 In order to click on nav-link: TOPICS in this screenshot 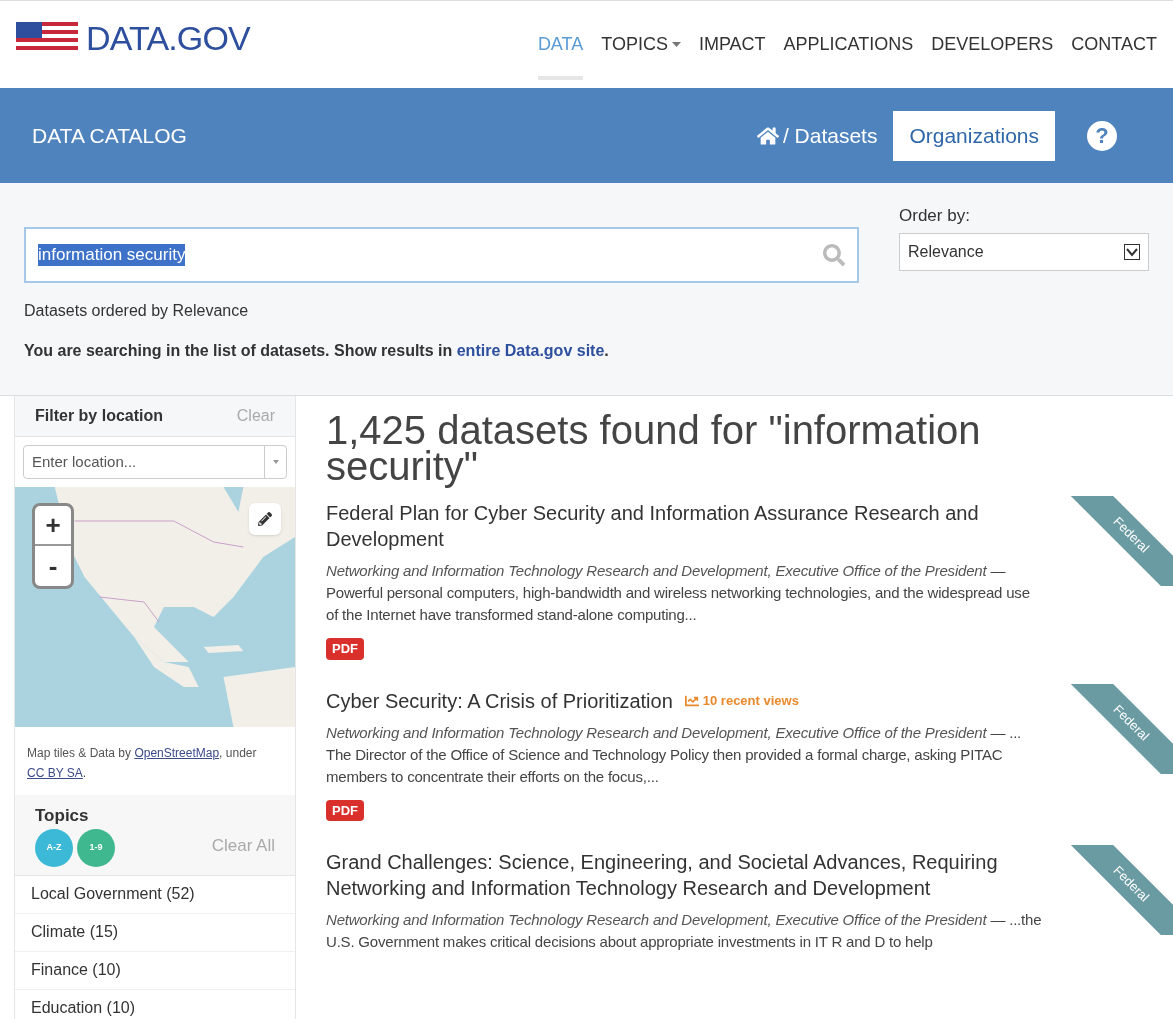, I will do `click(641, 55)`.